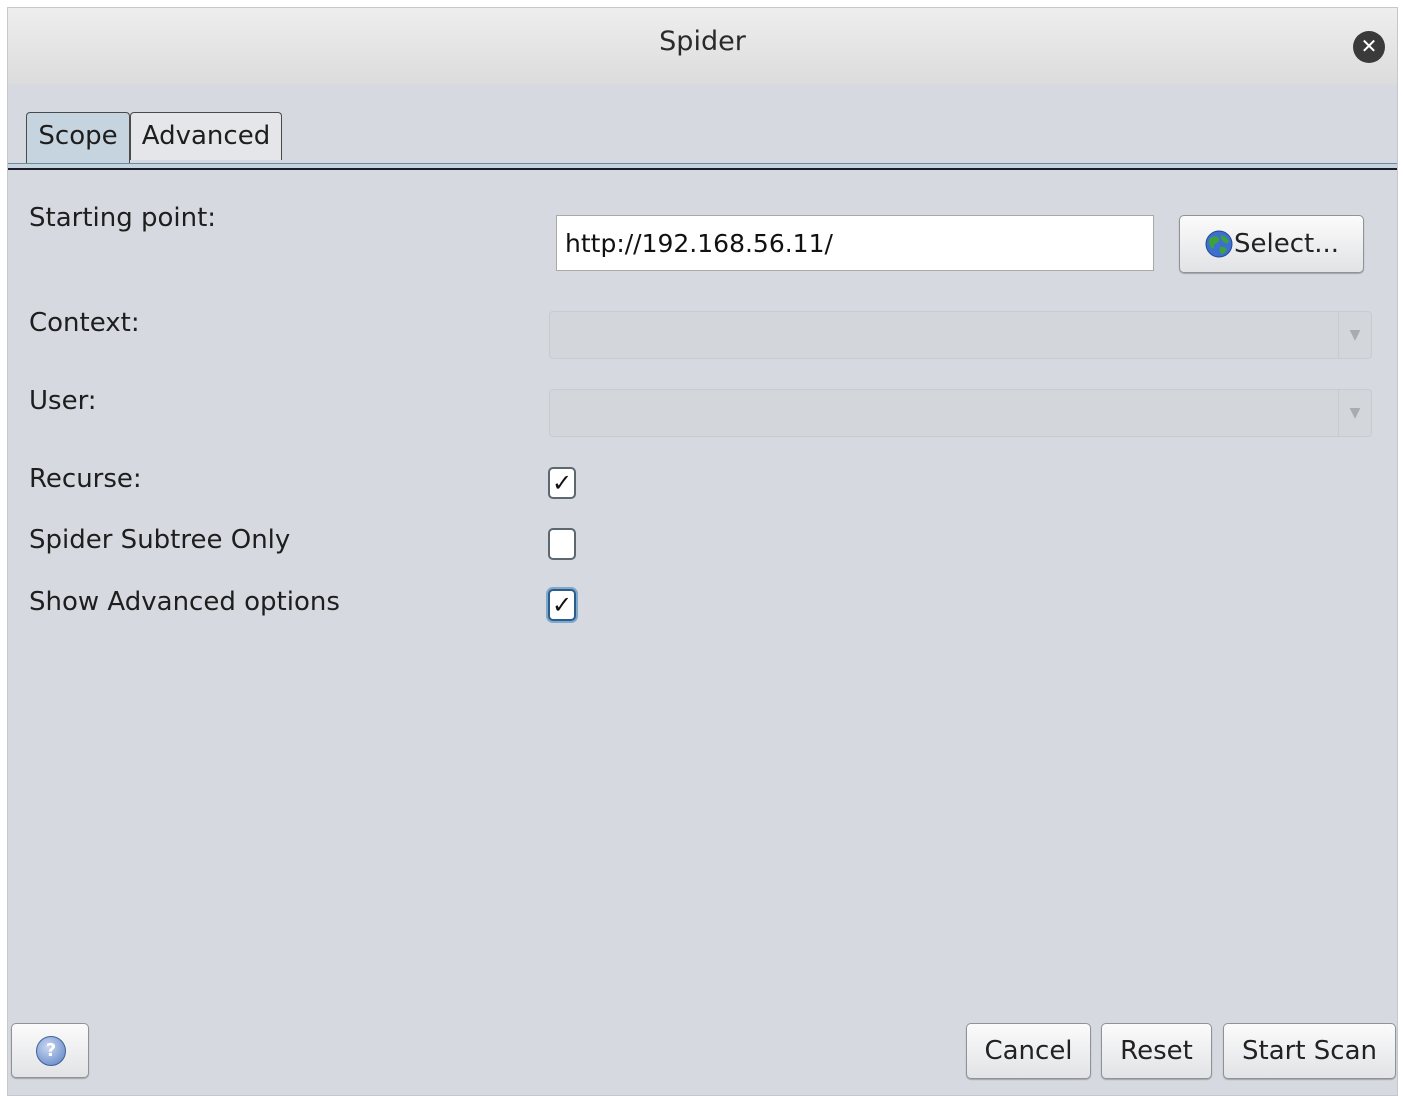 The height and width of the screenshot is (1096, 1403). Describe the element at coordinates (123, 218) in the screenshot. I see `starting-point-label: Starting point:` at that location.